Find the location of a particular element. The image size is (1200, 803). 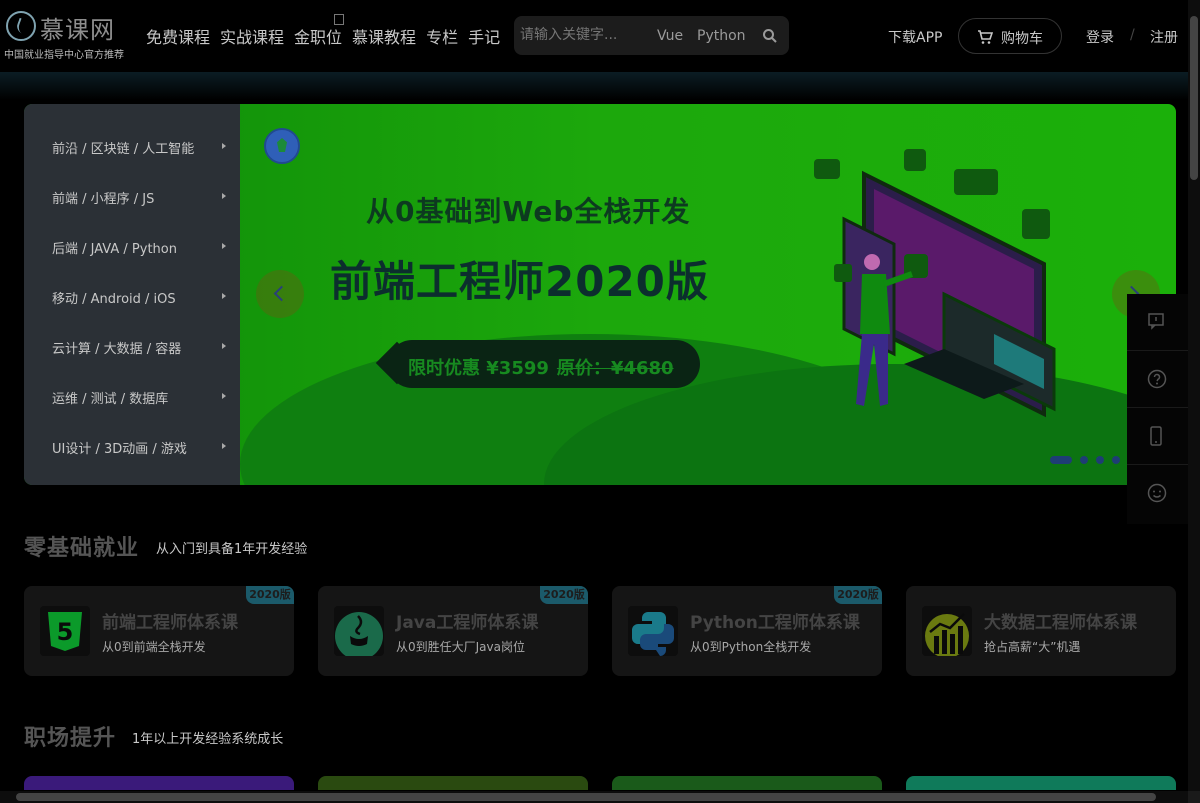

category-backend: 后端 / JAVA / Python is located at coordinates (142, 247).